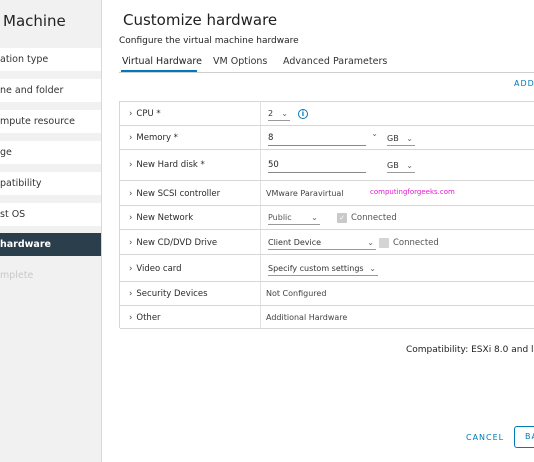  I want to click on hardware-row-hard-disk: › New Hard disk * 50 GB ⌄, so click(327, 165).